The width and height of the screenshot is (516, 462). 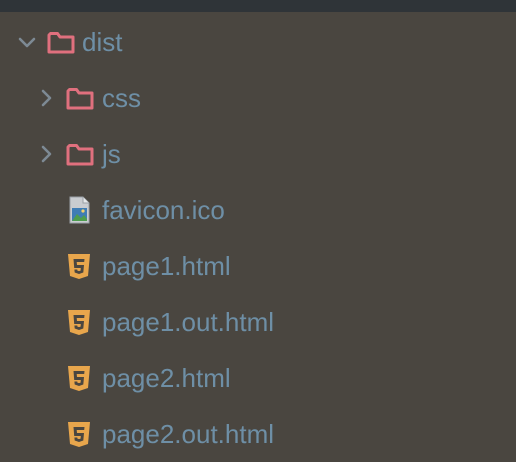 I want to click on tree-item-label: css, so click(x=121, y=98).